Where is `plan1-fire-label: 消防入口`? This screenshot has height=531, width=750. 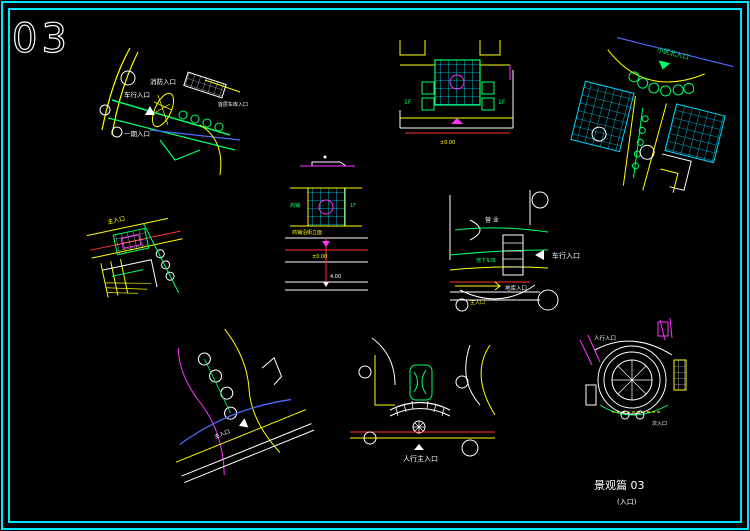
plan1-fire-label: 消防入口 is located at coordinates (163, 81).